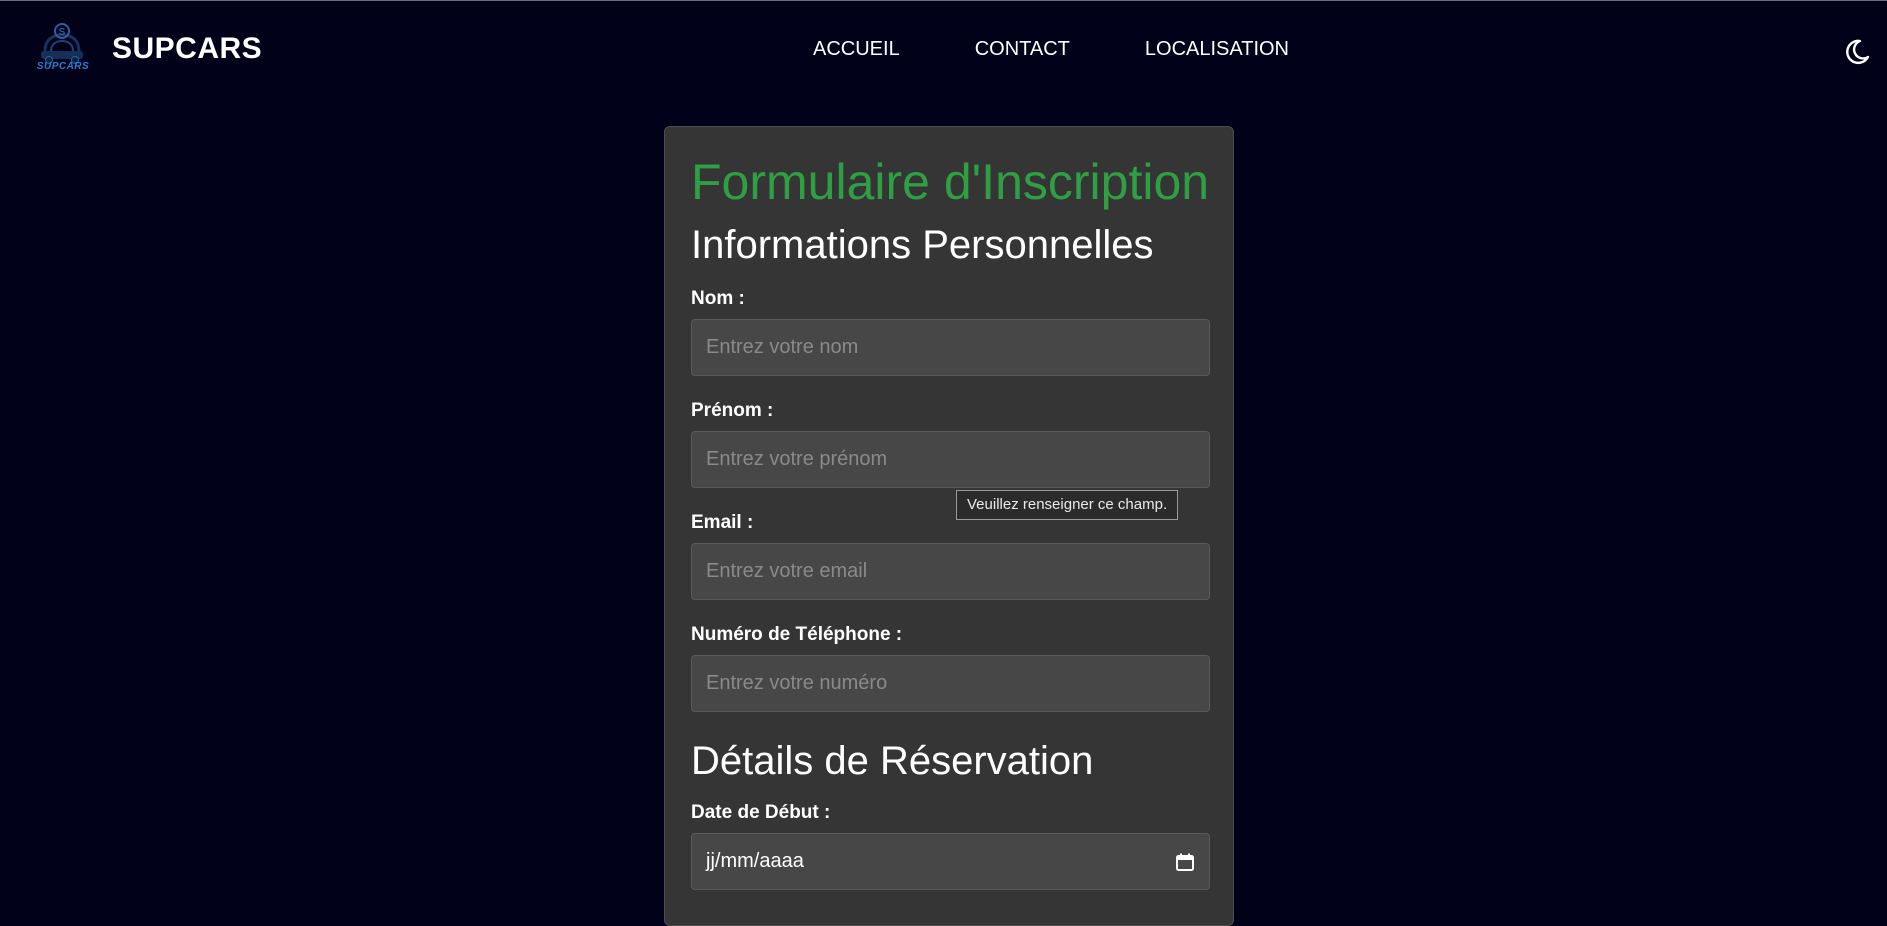 Image resolution: width=1887 pixels, height=926 pixels. Describe the element at coordinates (950, 459) in the screenshot. I see `prenom-input` at that location.